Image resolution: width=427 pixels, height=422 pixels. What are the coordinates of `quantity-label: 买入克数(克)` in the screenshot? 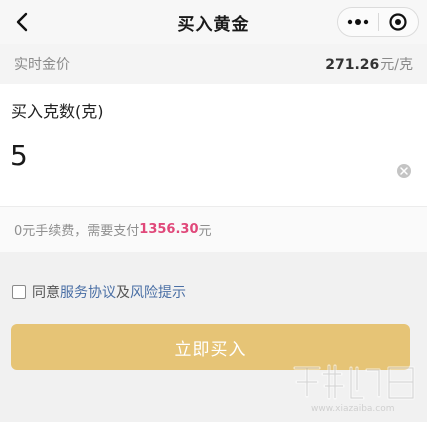 It's located at (57, 111).